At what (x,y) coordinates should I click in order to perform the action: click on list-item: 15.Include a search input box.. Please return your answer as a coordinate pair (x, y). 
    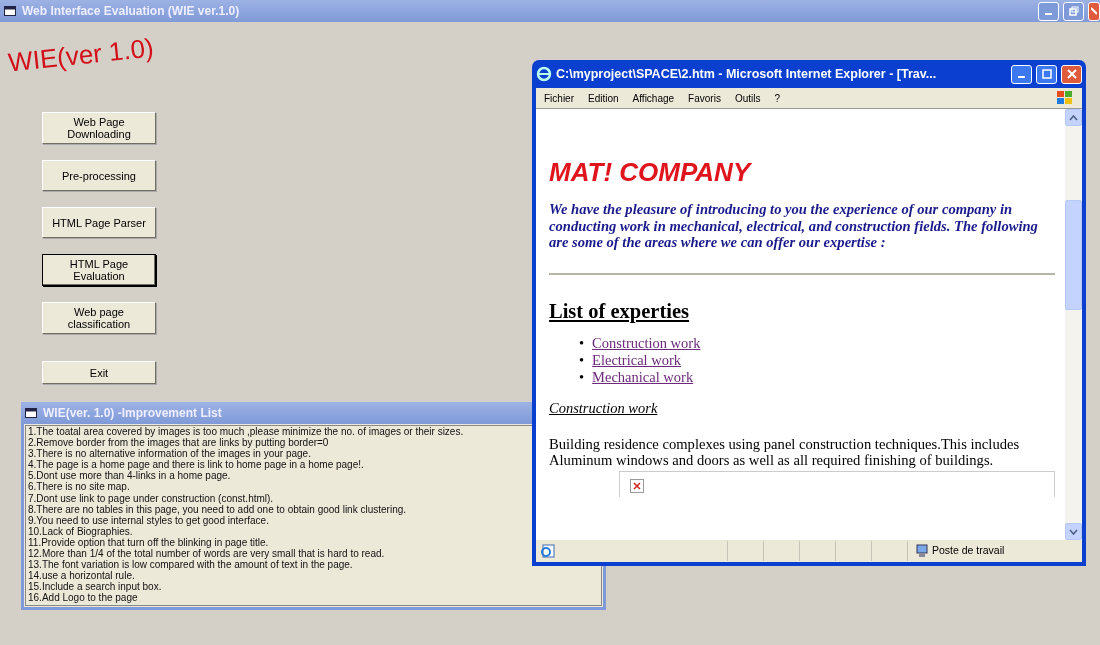
    Looking at the image, I should click on (95, 587).